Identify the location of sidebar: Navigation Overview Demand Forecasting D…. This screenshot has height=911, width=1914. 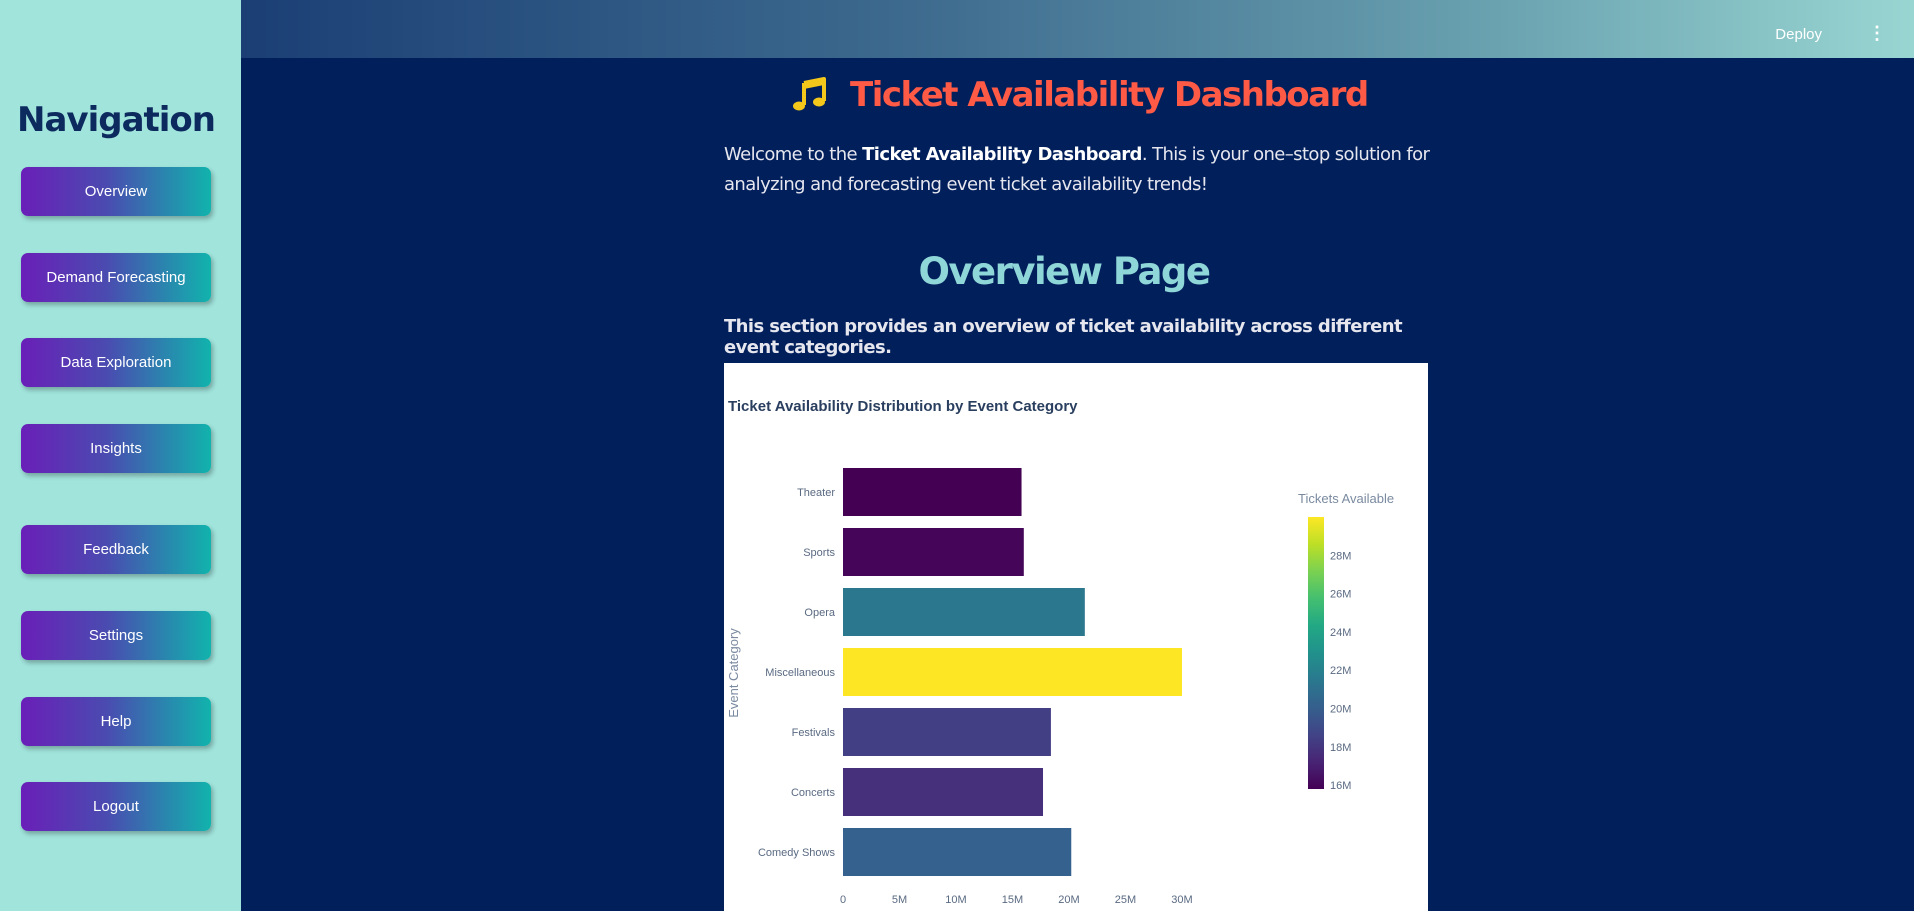
(120, 455).